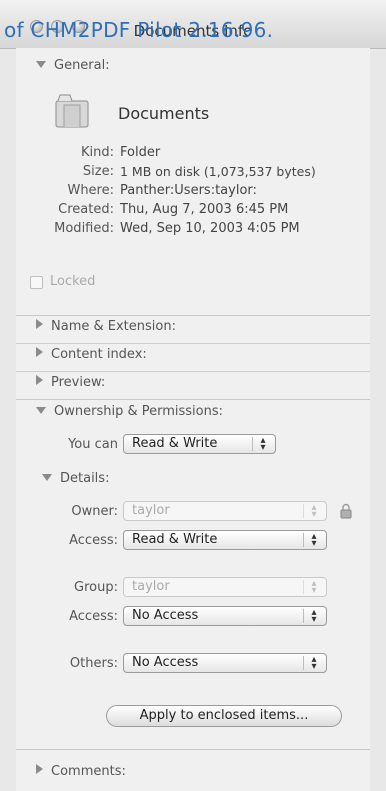  I want to click on modified-value: Wed, Sep 10, 2003 4:05 PM, so click(210, 228).